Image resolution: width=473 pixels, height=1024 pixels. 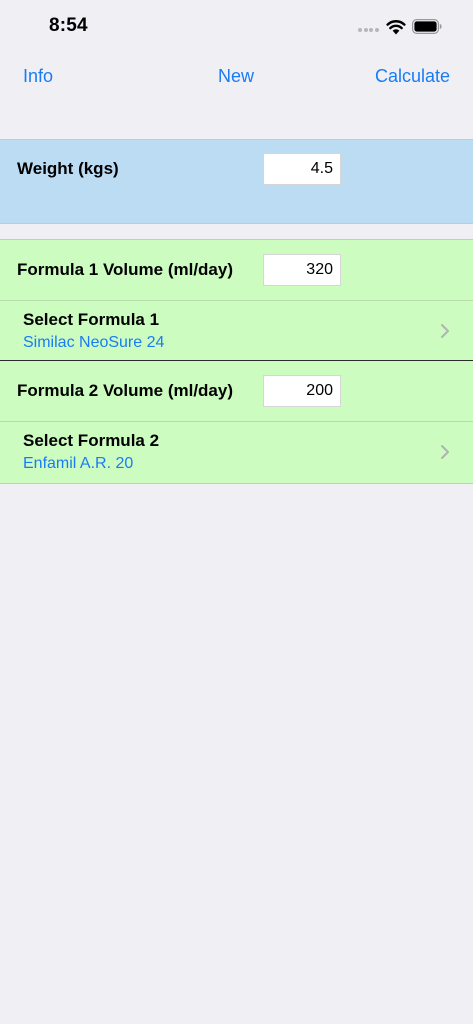 What do you see at coordinates (94, 342) in the screenshot?
I see `formula1-selected-value: Similac NeoSure 24` at bounding box center [94, 342].